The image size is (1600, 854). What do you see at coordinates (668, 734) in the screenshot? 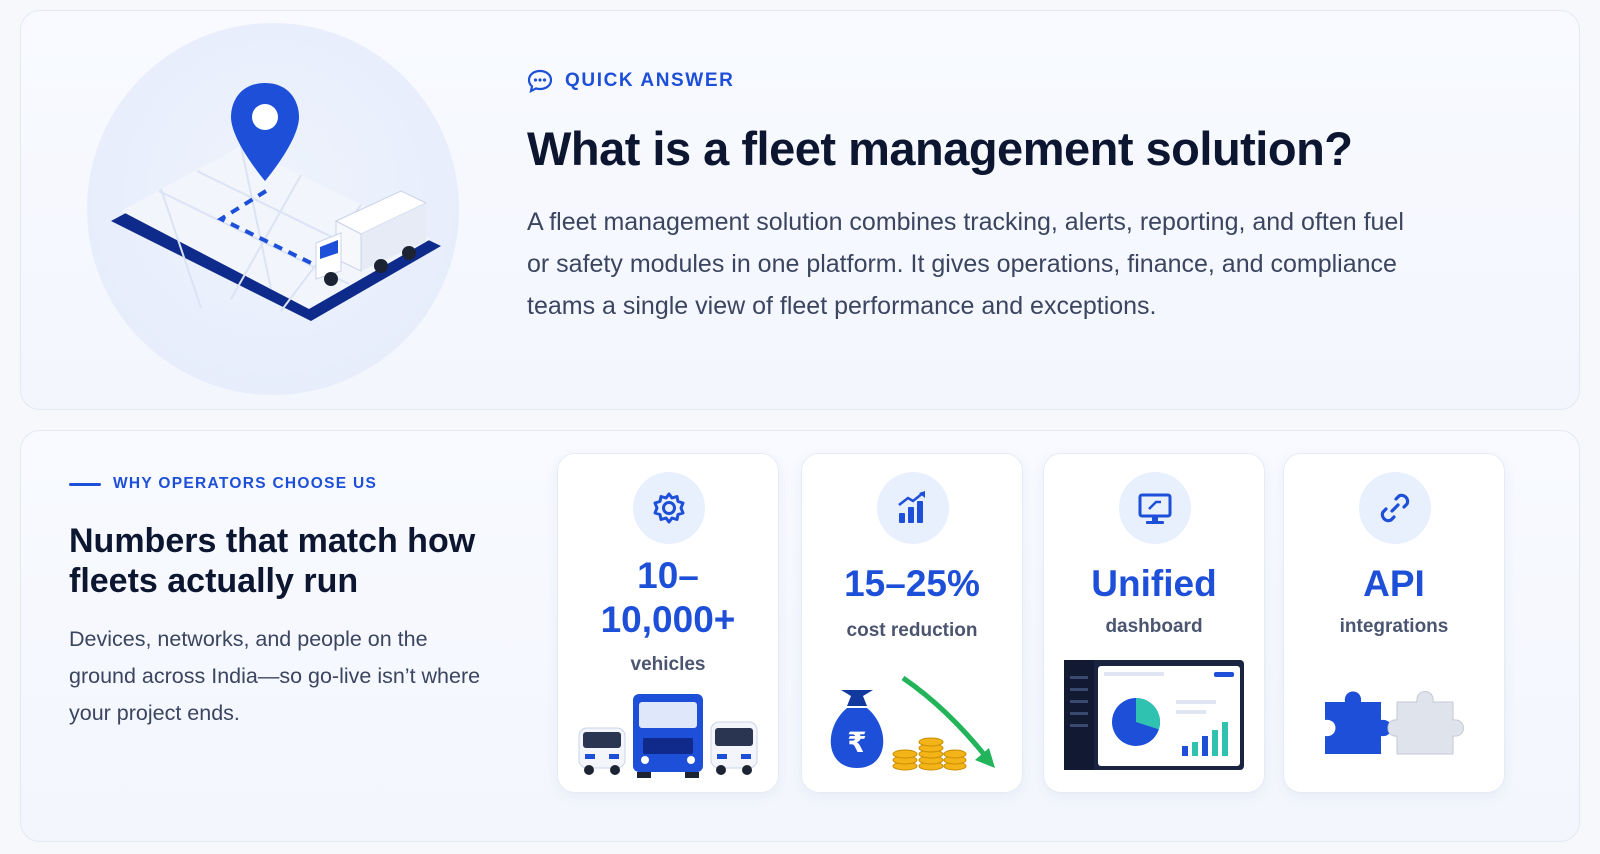
I see `vehicles-illustration` at bounding box center [668, 734].